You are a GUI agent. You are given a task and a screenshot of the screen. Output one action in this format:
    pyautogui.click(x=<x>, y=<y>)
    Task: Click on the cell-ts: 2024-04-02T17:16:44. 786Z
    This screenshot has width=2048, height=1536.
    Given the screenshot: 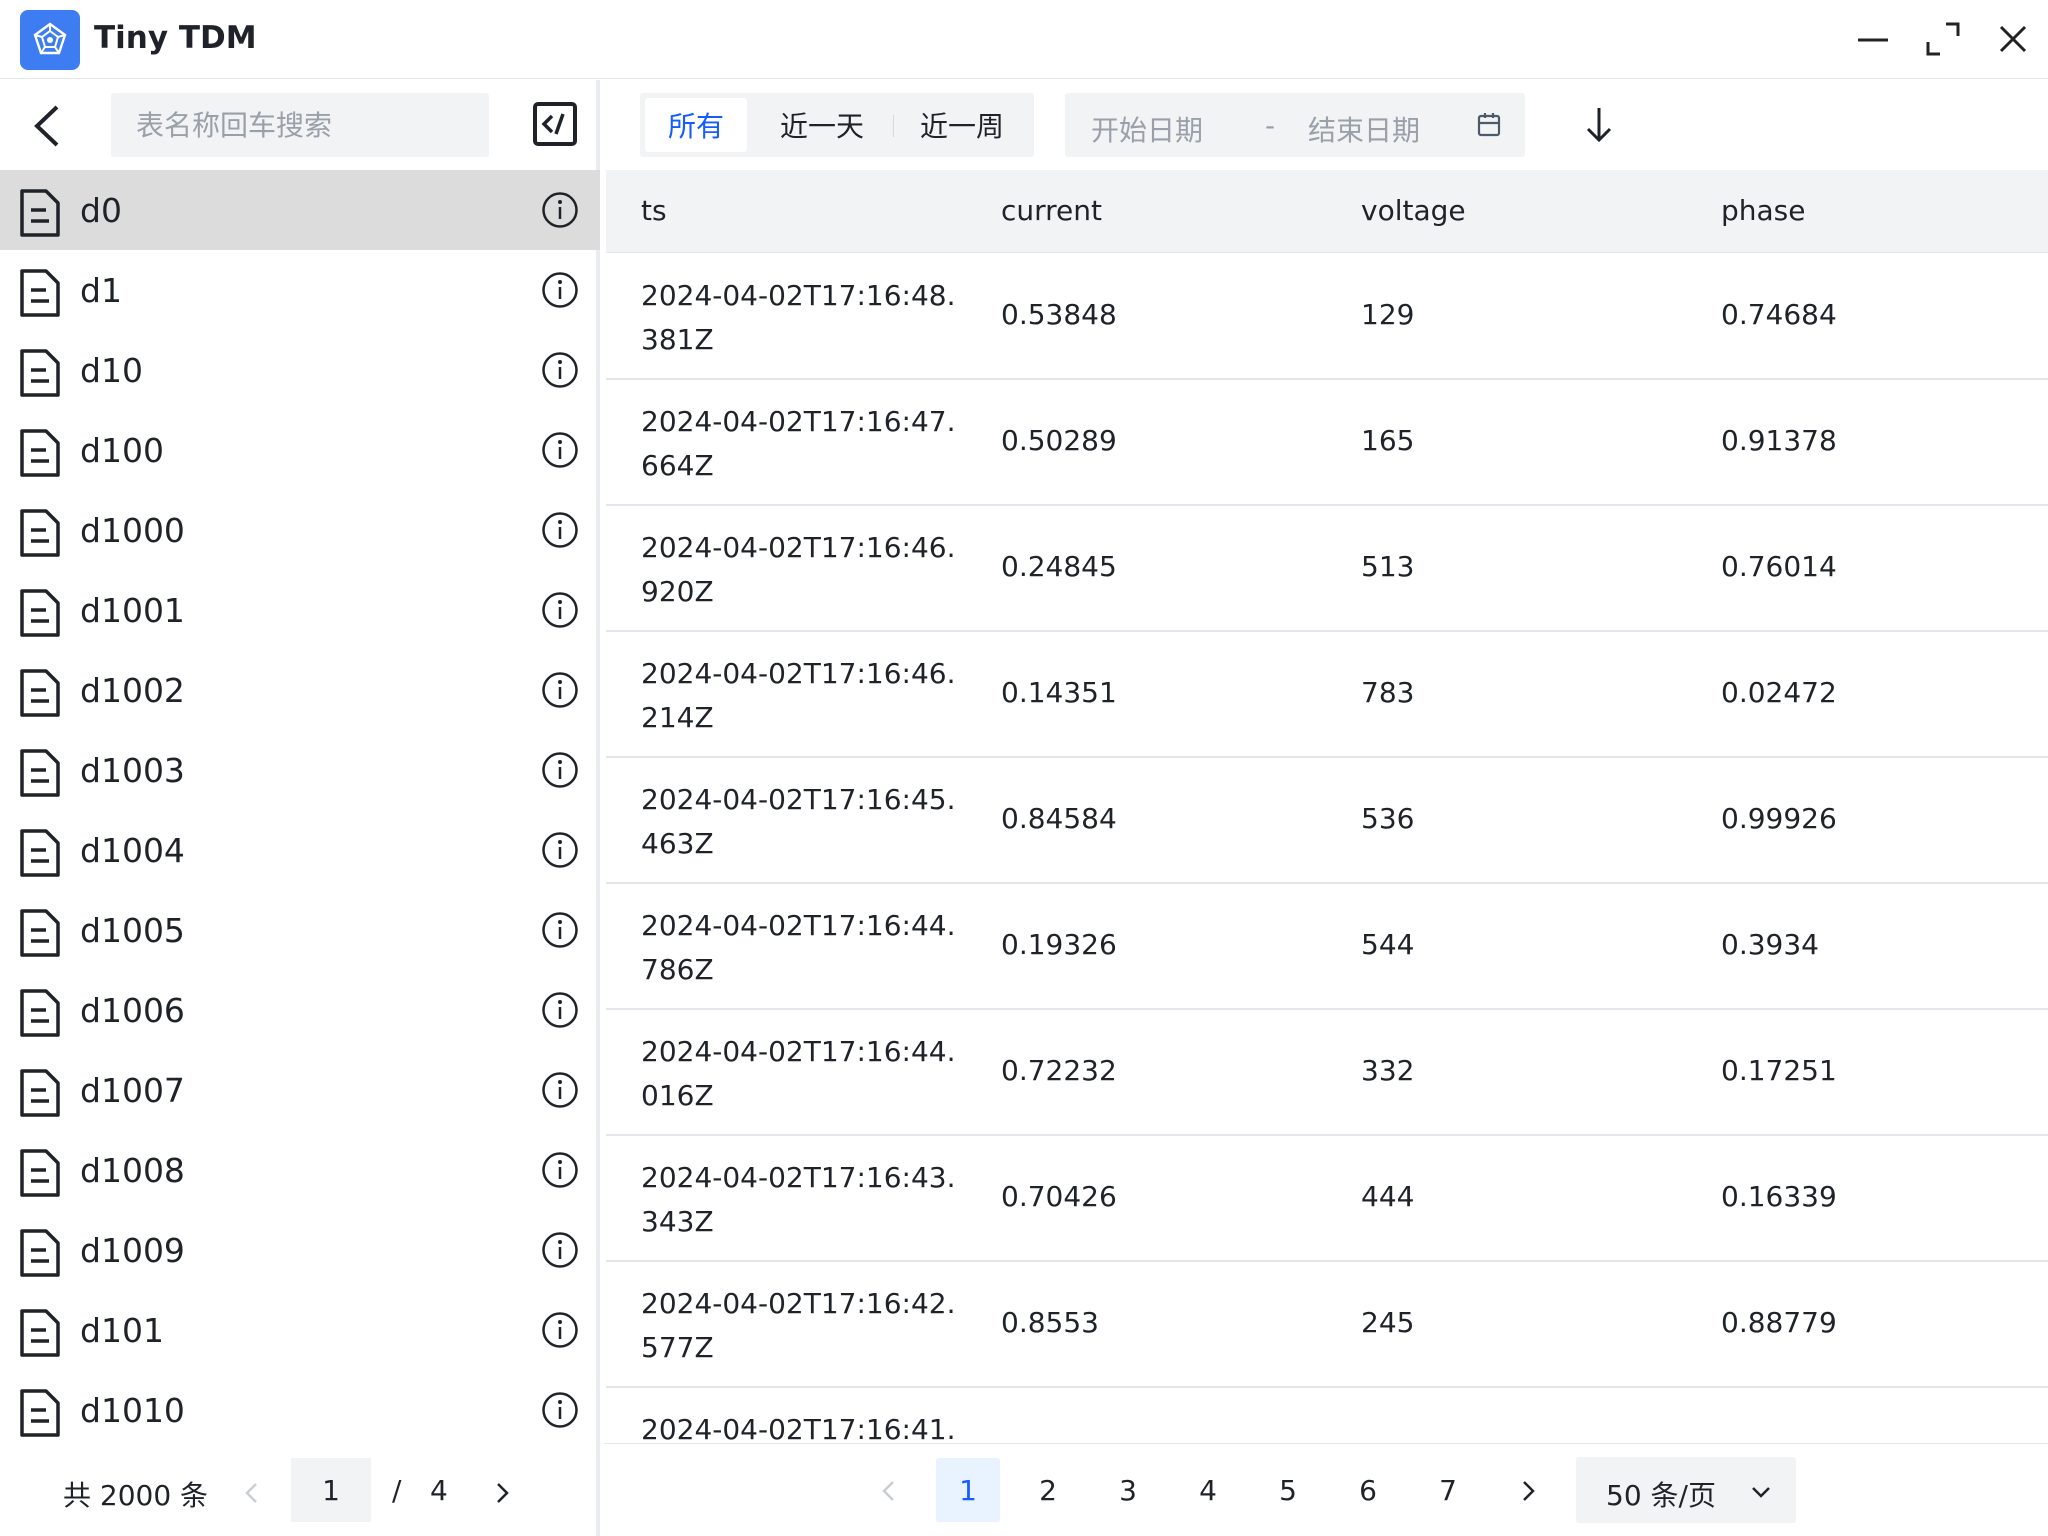 What is the action you would take?
    pyautogui.click(x=801, y=948)
    